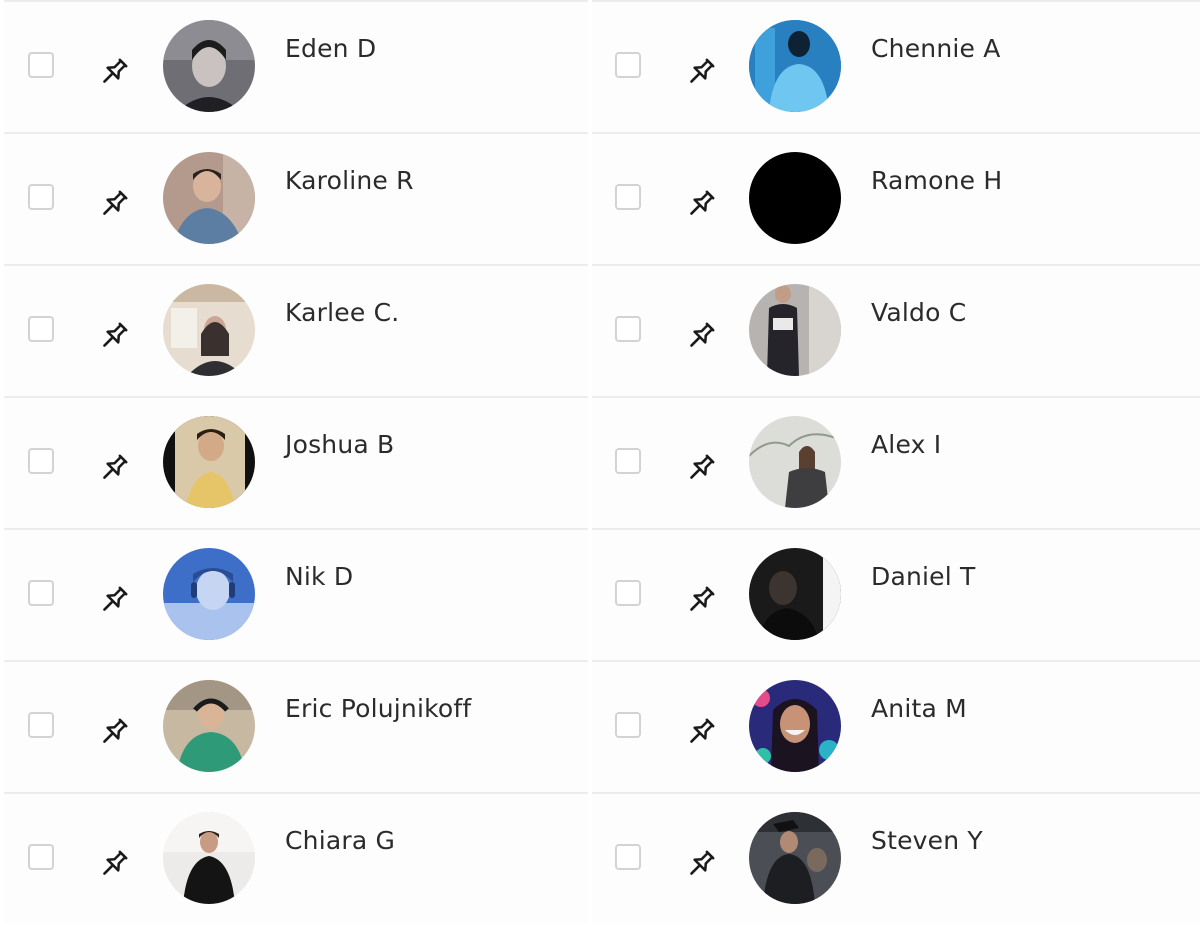 The height and width of the screenshot is (928, 1200). Describe the element at coordinates (296, 198) in the screenshot. I see `participant-row: Karoline R` at that location.